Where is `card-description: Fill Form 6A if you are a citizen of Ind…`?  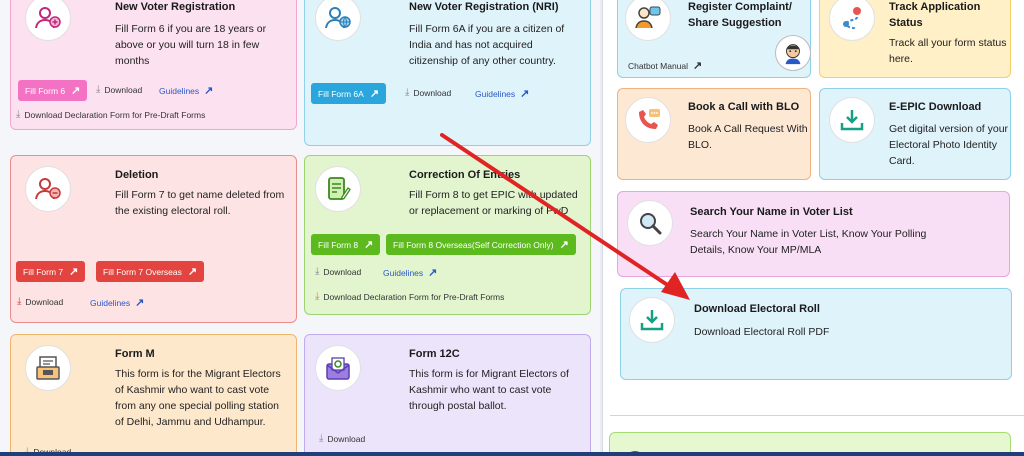 card-description: Fill Form 6A if you are a citizen of Ind… is located at coordinates (487, 45).